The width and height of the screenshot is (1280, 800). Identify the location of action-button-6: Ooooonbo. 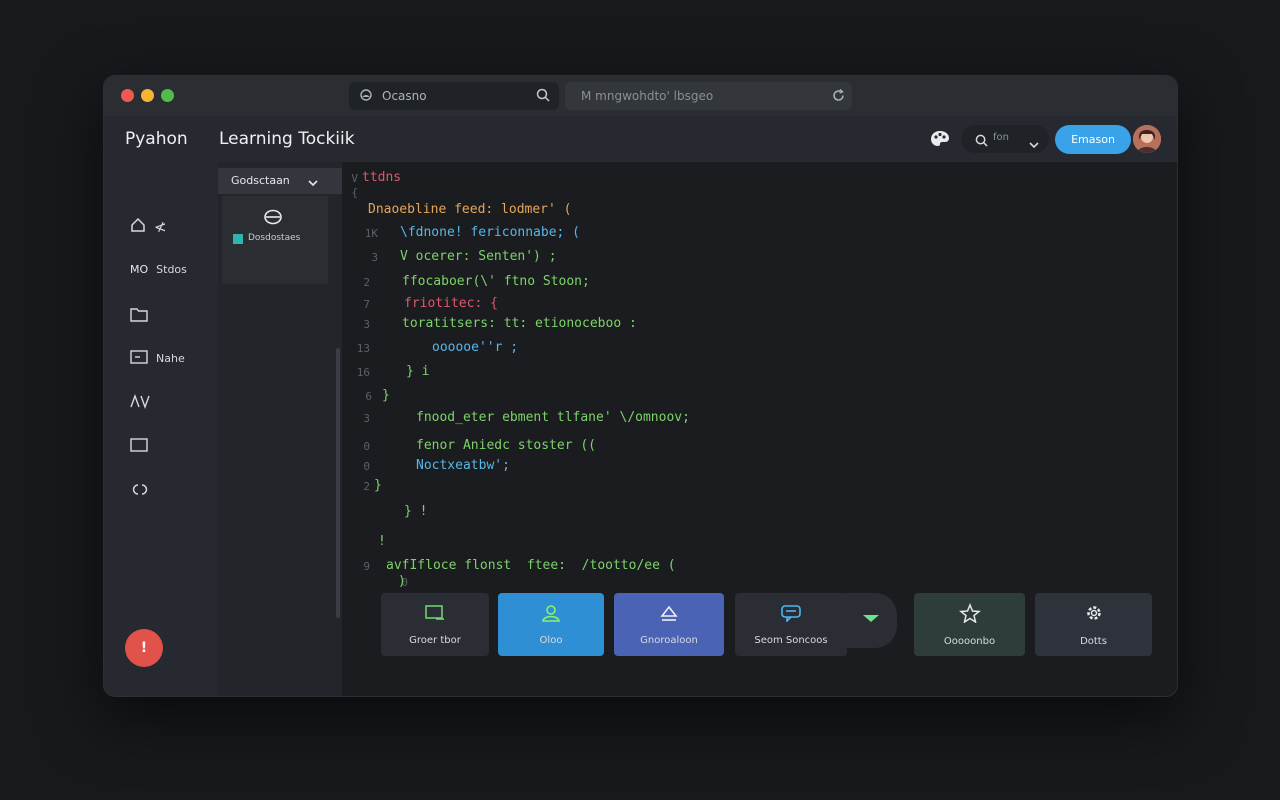
(969, 624).